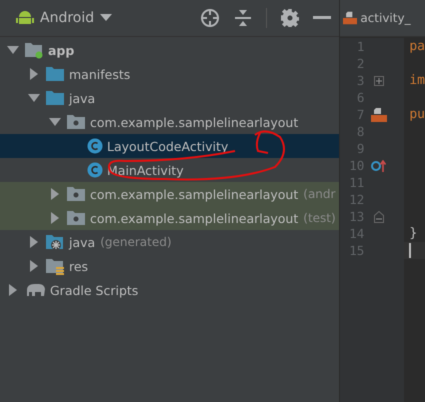  Describe the element at coordinates (210, 18) in the screenshot. I see `locate-icon` at that location.